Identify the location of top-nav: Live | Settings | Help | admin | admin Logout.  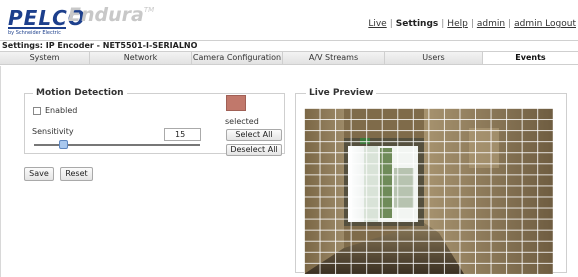
(472, 24).